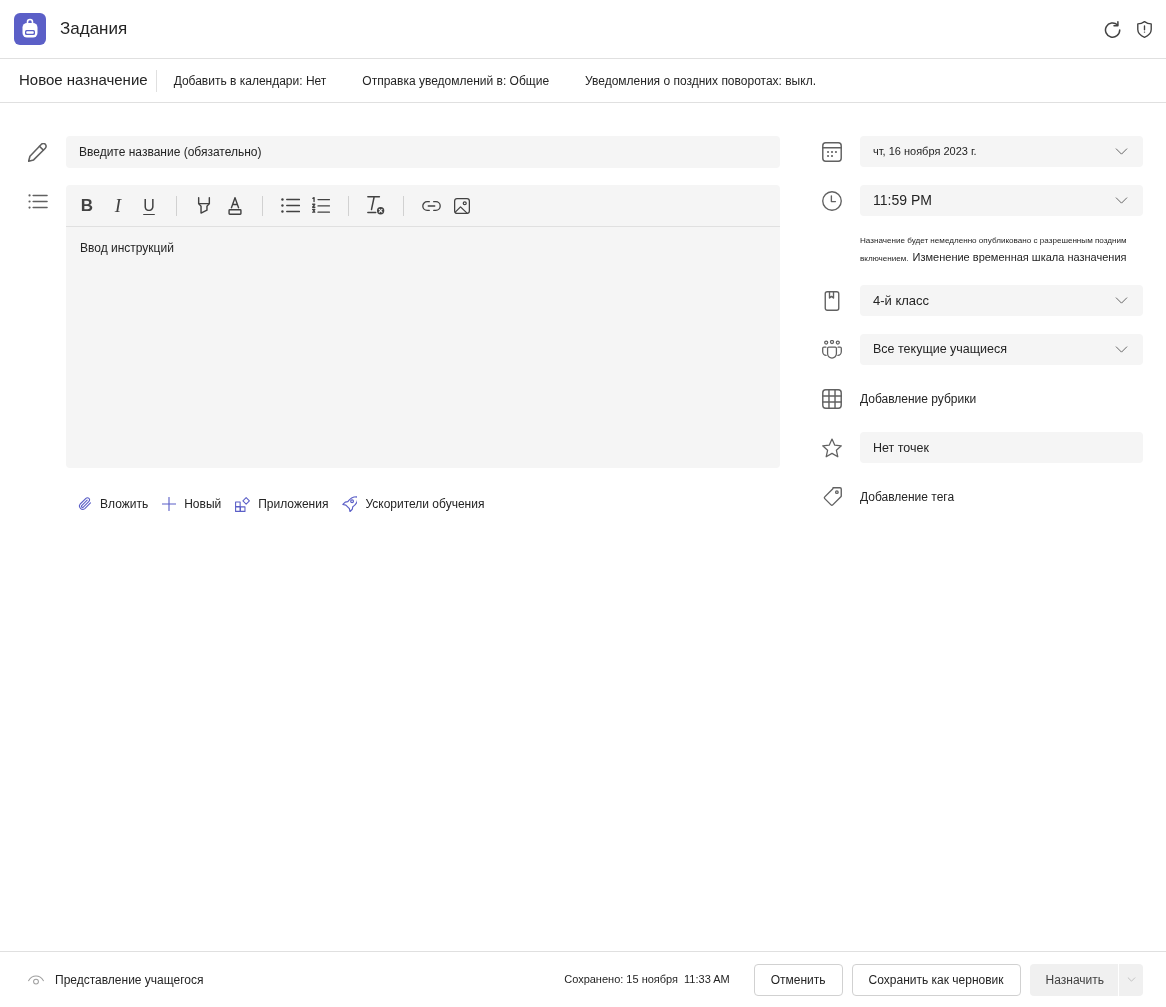  Describe the element at coordinates (456, 80) in the screenshot. I see `setting-link: Отправка уведомлений в: Общие` at that location.